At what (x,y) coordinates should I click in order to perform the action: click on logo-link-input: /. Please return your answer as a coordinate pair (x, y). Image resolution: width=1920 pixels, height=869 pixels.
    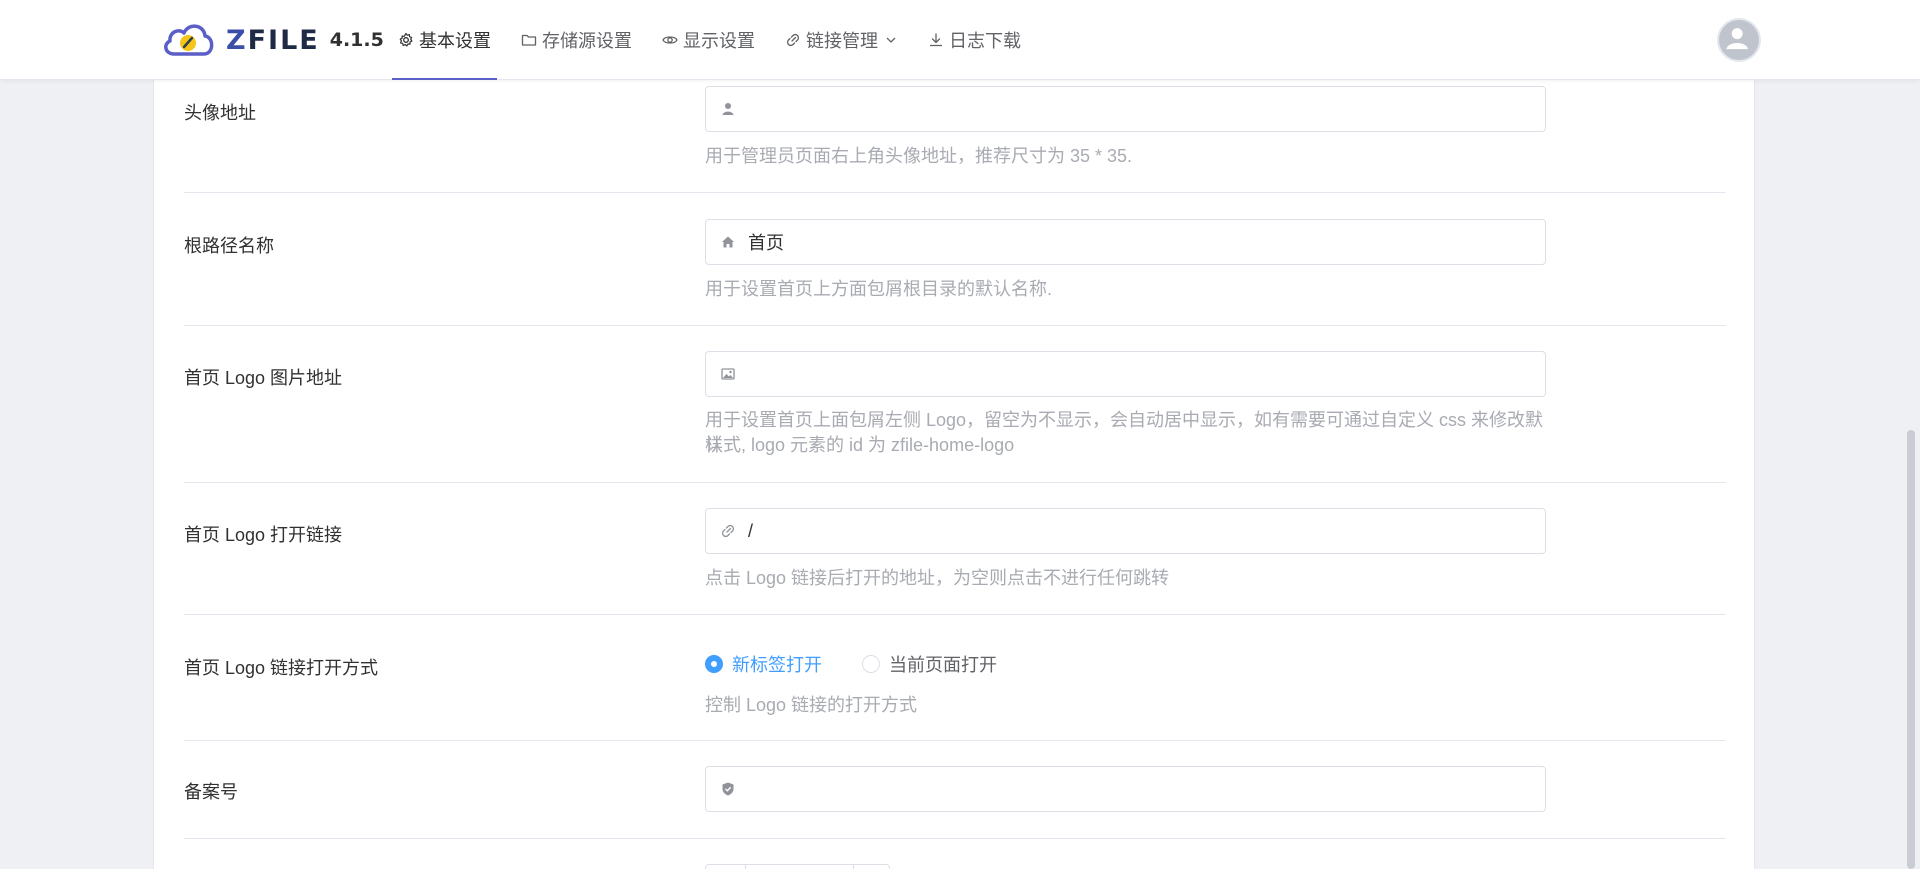
    Looking at the image, I should click on (1125, 531).